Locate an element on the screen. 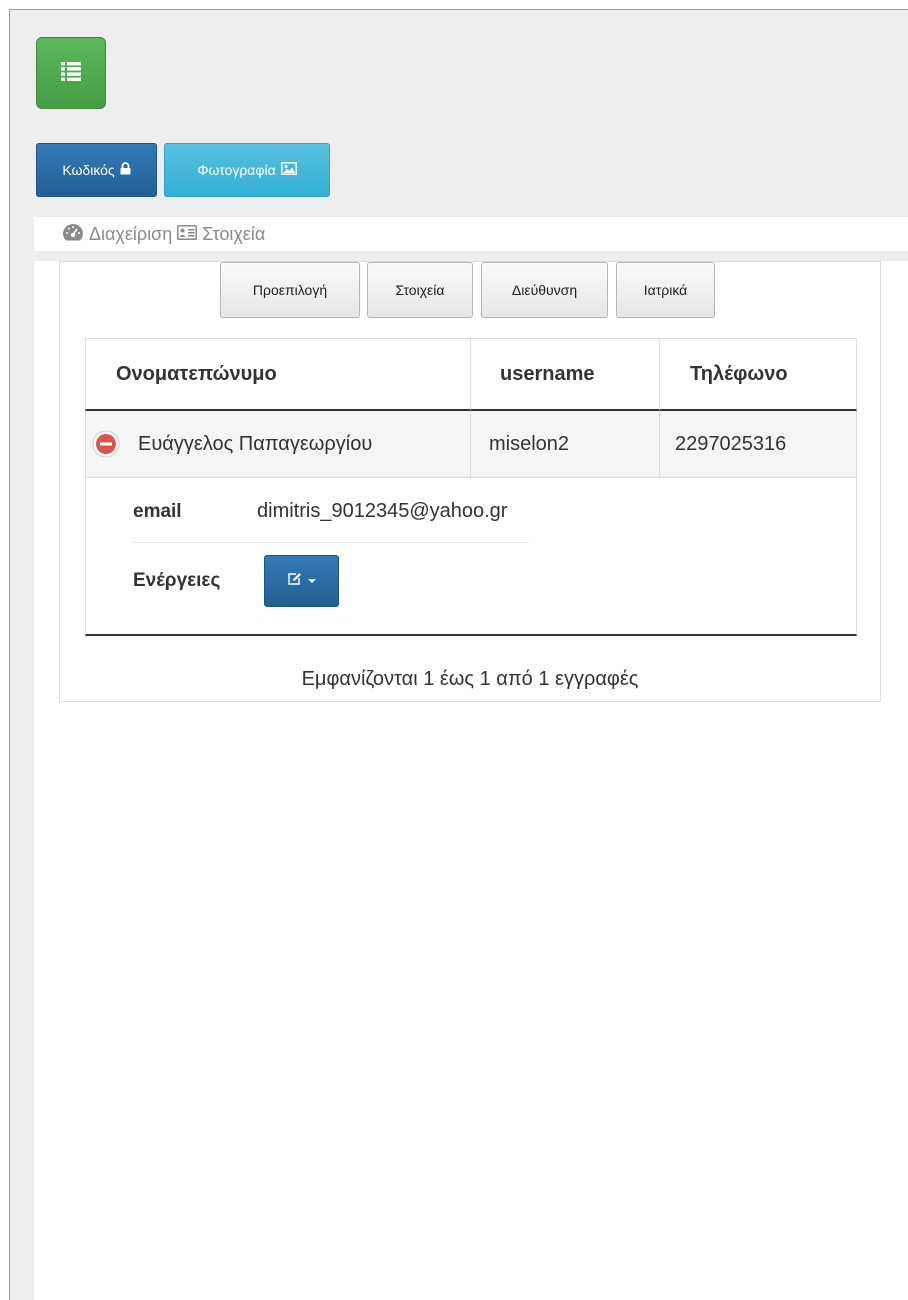 The height and width of the screenshot is (1300, 908). password-button-label: Κωδικός is located at coordinates (88, 170).